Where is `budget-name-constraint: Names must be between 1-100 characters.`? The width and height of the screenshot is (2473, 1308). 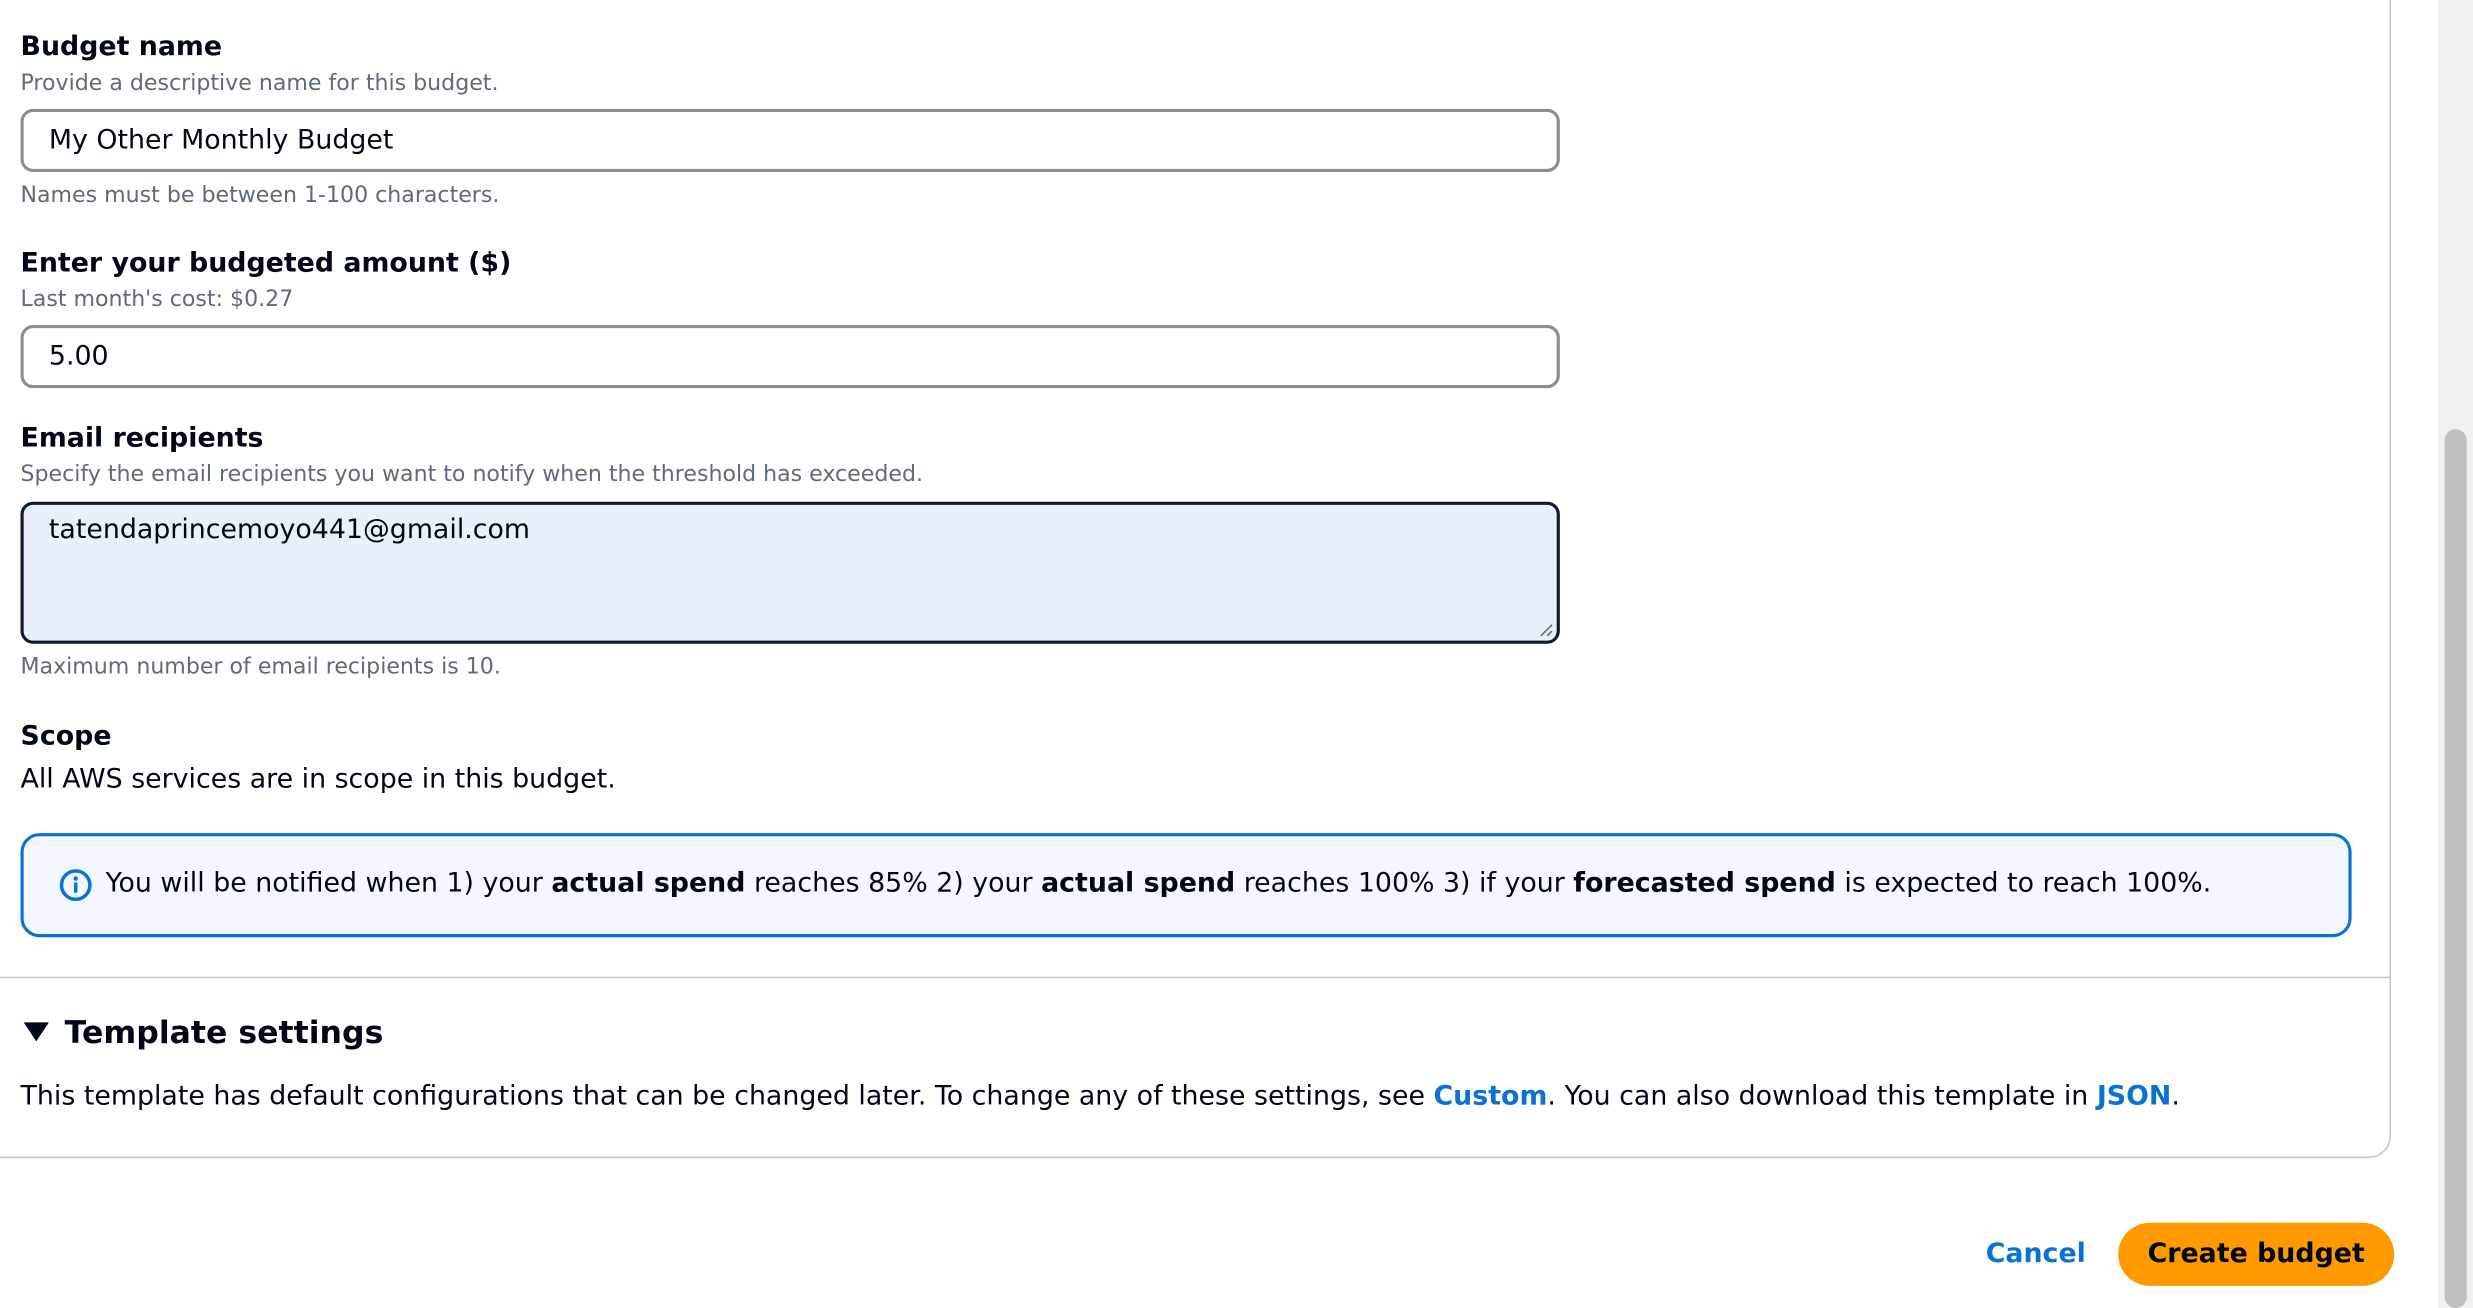 budget-name-constraint: Names must be between 1-100 characters. is located at coordinates (260, 196).